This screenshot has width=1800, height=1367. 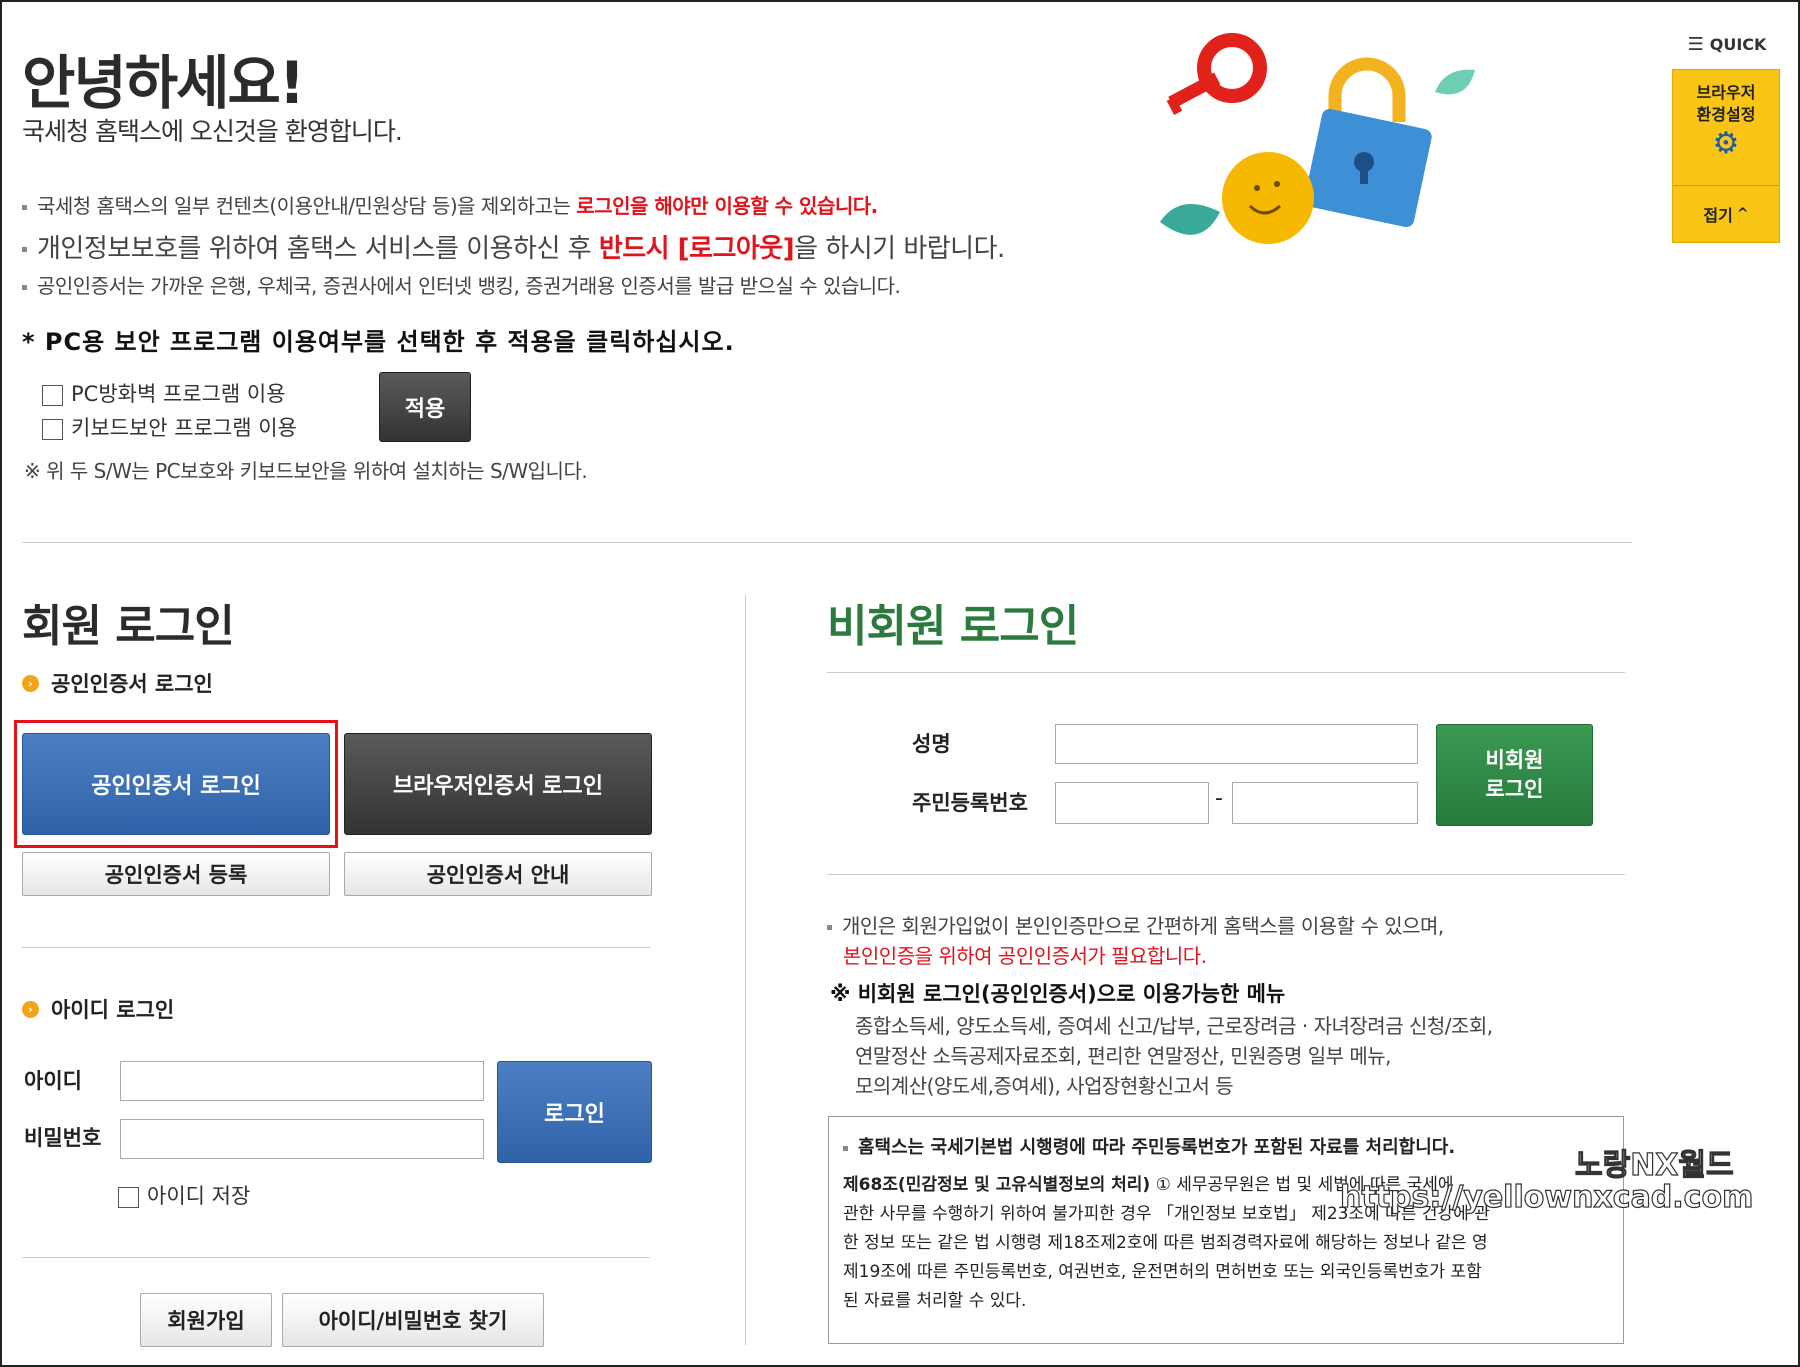 I want to click on chevron-up-icon: ^, so click(x=1742, y=214).